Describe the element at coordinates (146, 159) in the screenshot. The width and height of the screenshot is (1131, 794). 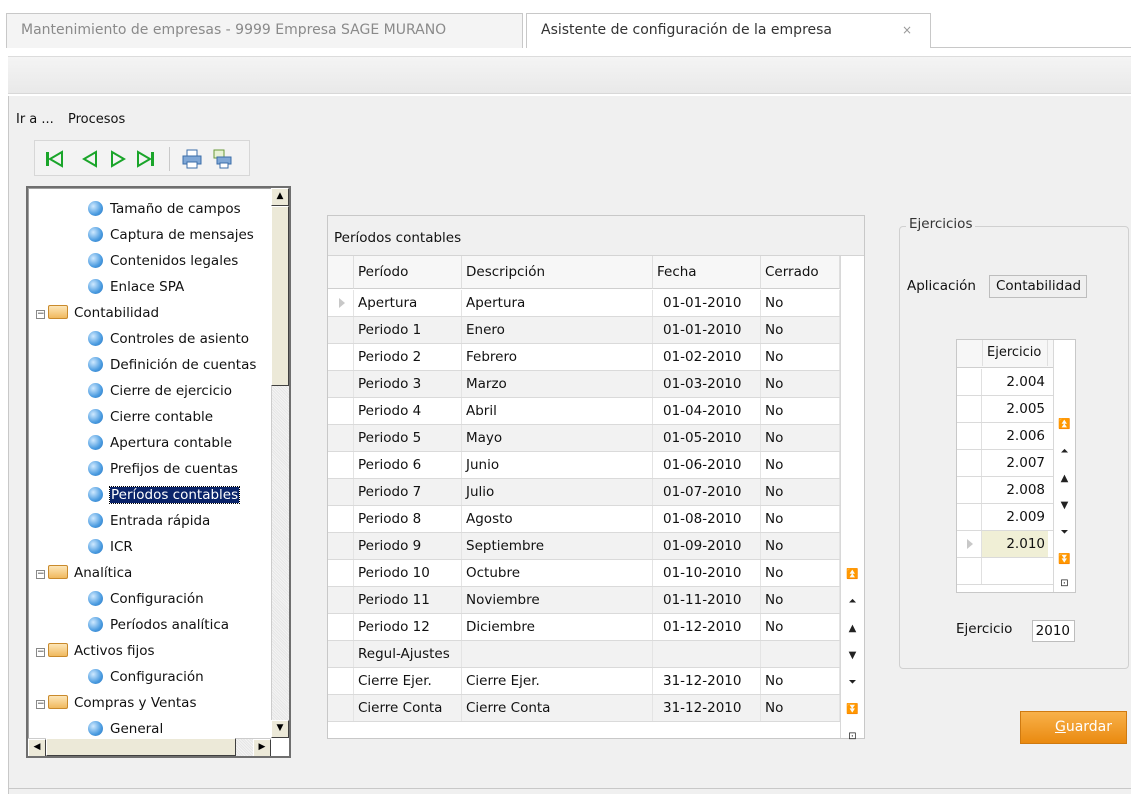
I see `last-record-icon` at that location.